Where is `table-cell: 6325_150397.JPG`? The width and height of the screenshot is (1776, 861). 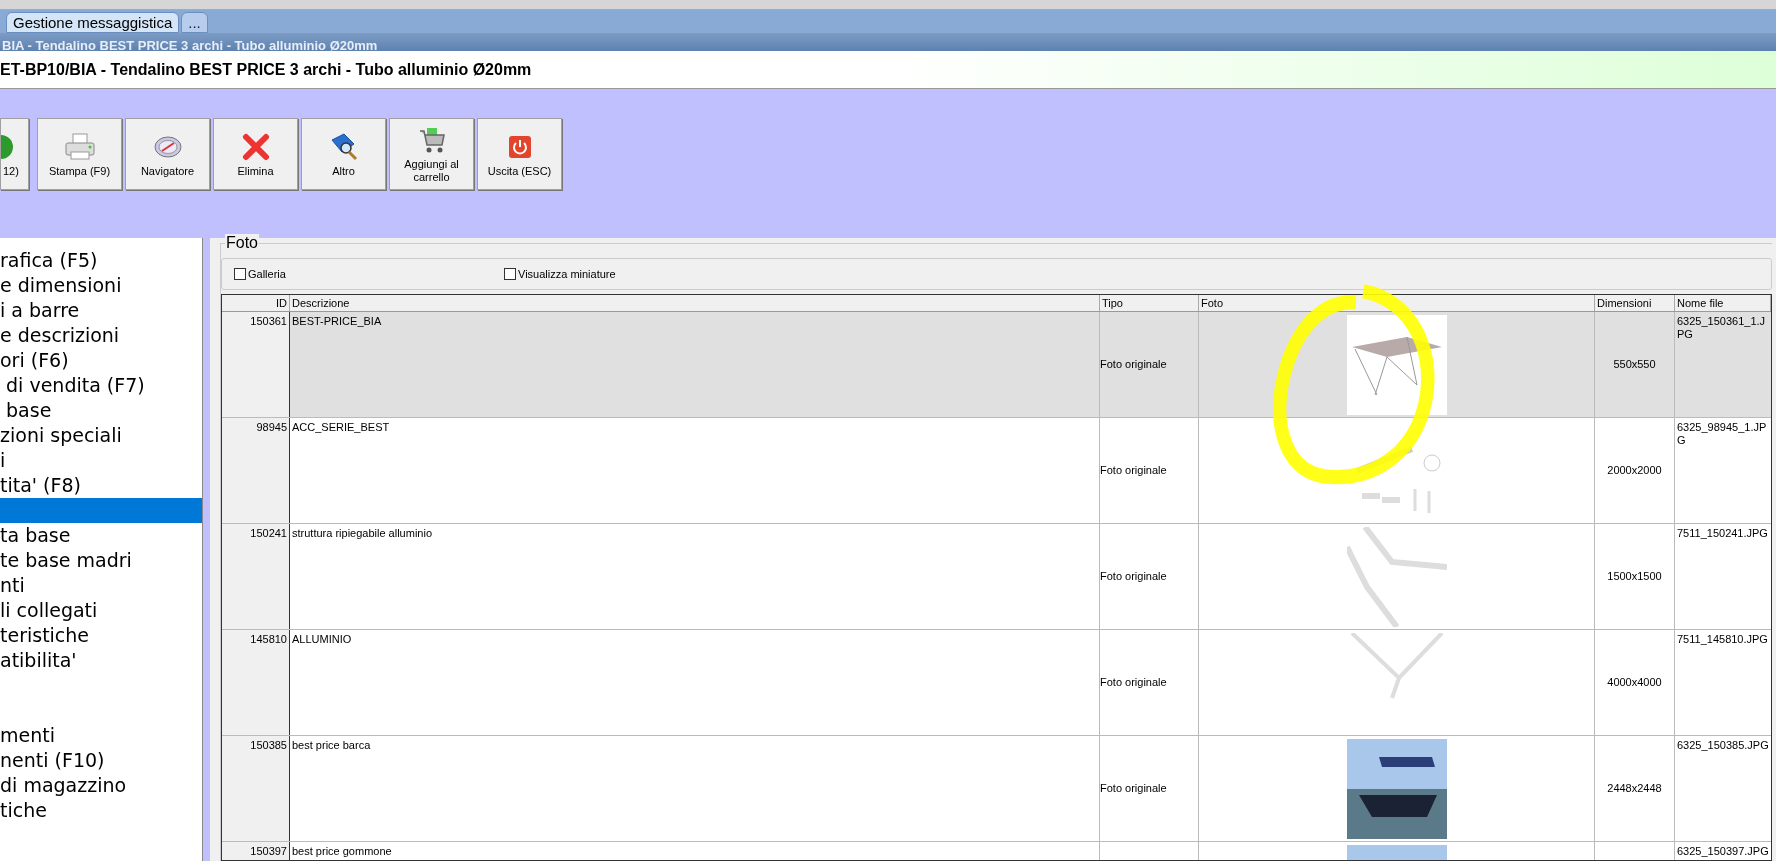 table-cell: 6325_150397.JPG is located at coordinates (1723, 851).